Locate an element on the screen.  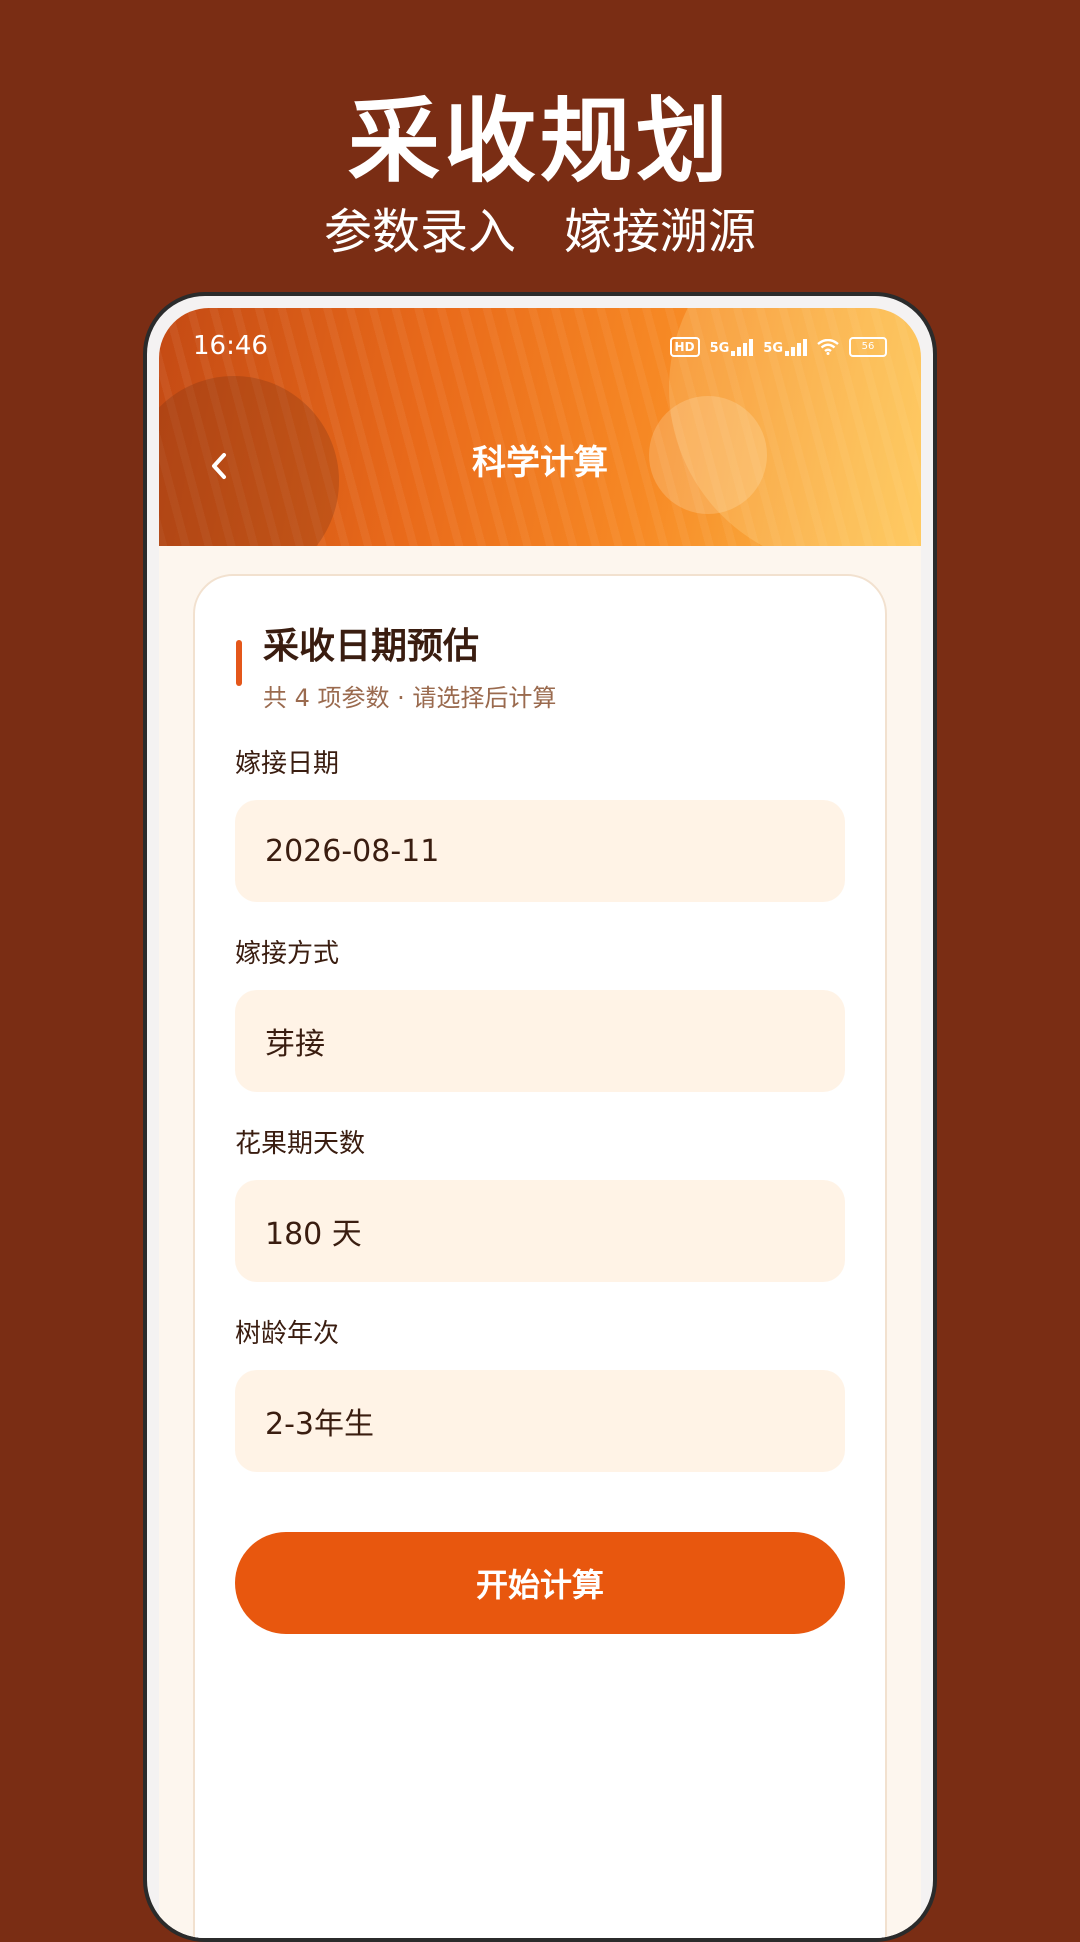
grafting-date-value: 2026-08-11 is located at coordinates (352, 851).